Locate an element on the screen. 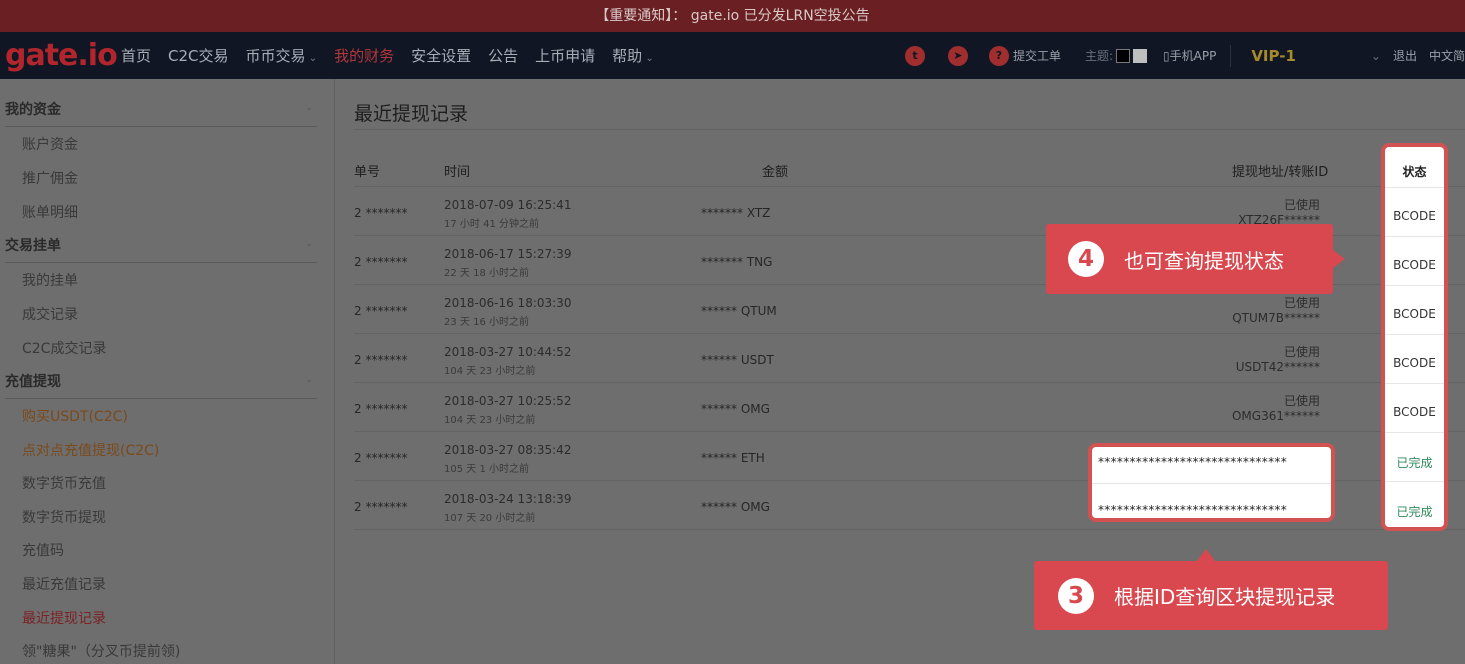 The height and width of the screenshot is (664, 1465). sidebar-item-trades: 成交记录 is located at coordinates (50, 314).